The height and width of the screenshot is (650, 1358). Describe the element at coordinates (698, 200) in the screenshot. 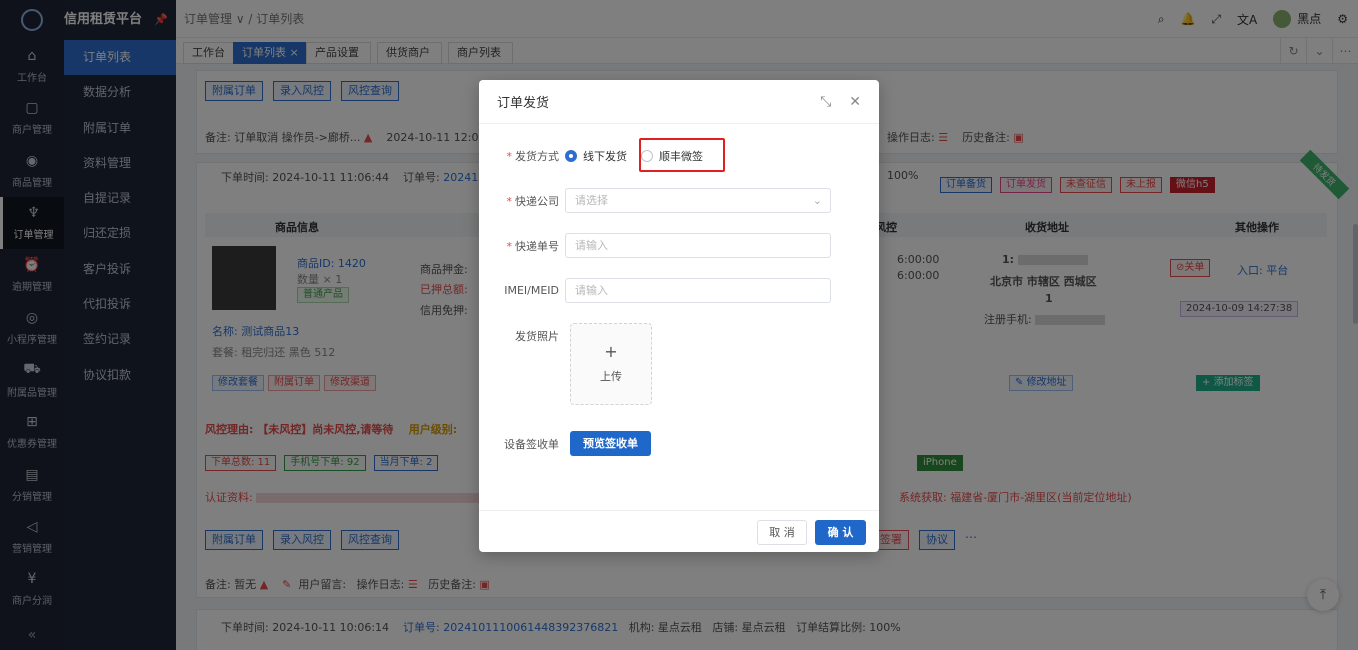

I see `courier-select: 请选择 ⌄` at that location.